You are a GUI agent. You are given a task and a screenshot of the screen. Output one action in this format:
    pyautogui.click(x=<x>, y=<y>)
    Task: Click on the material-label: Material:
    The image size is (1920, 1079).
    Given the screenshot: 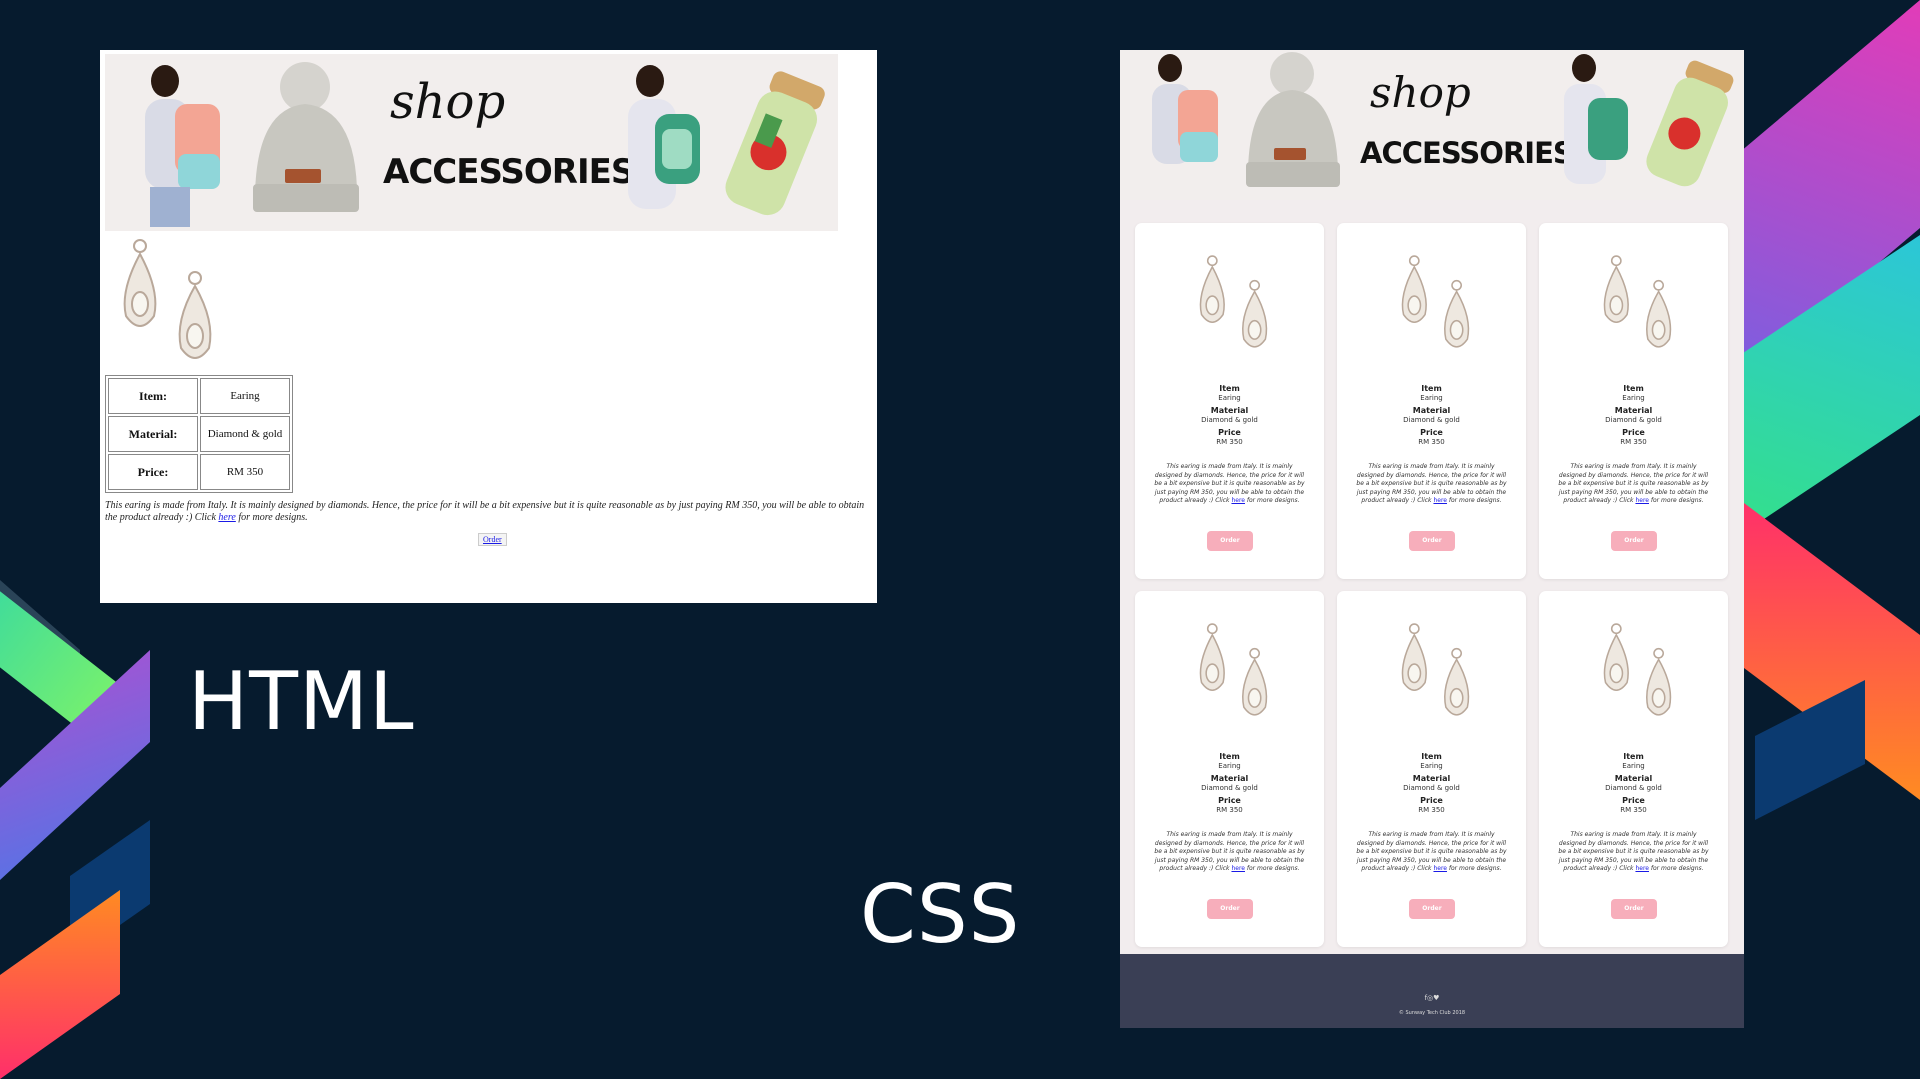 What is the action you would take?
    pyautogui.click(x=153, y=434)
    